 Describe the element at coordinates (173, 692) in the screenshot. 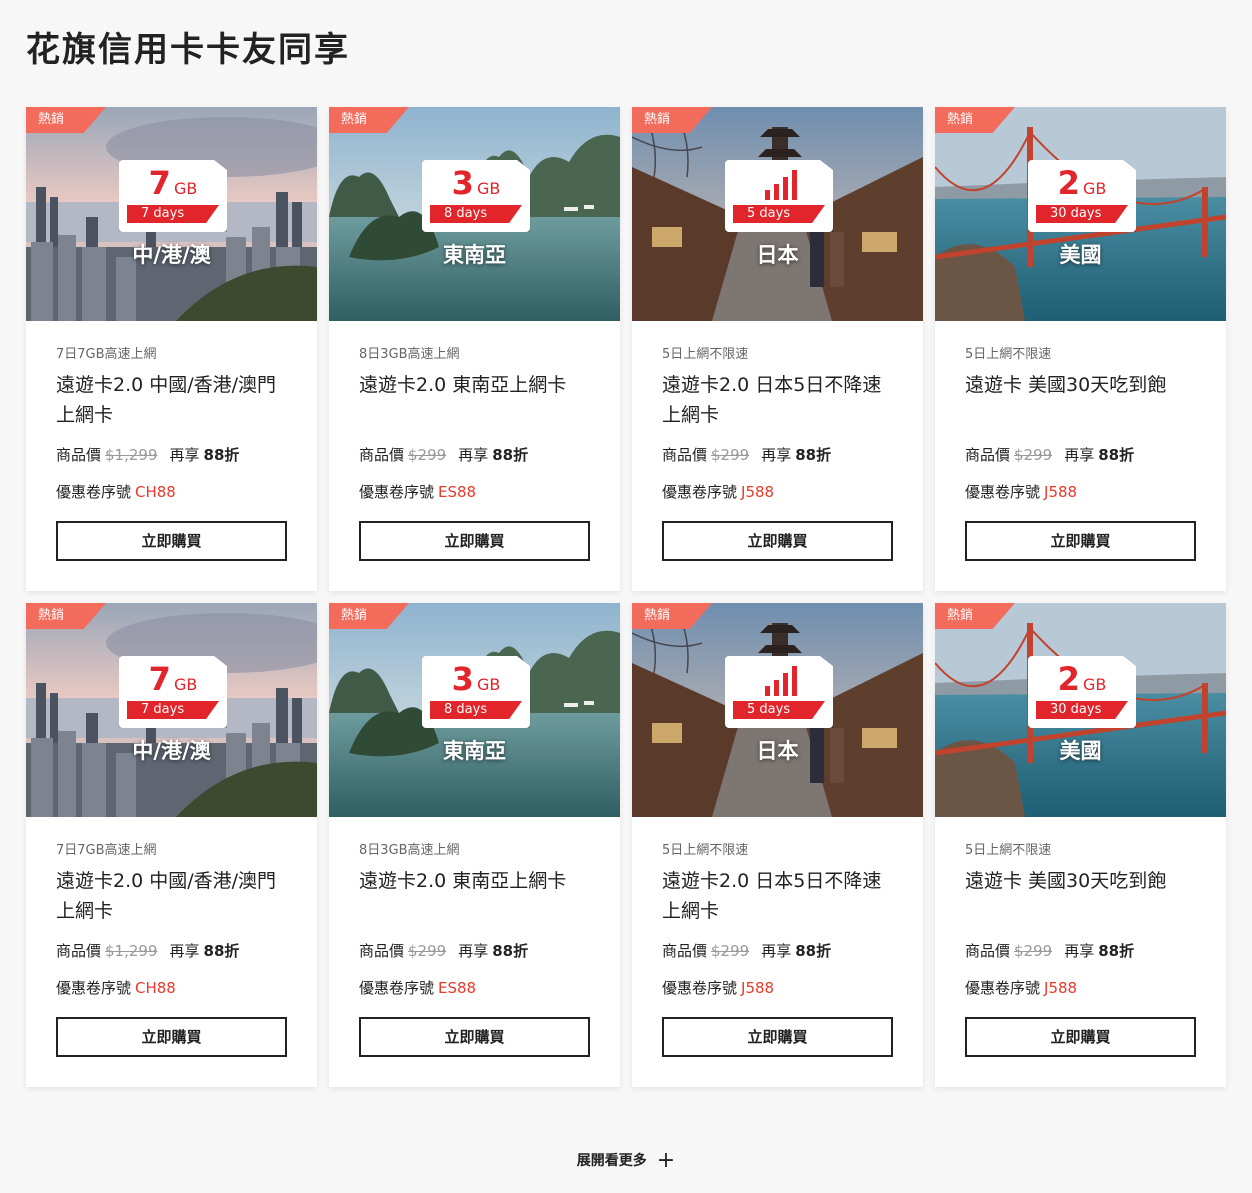

I see `sim-card-graphic: 7 GB 7 days` at that location.